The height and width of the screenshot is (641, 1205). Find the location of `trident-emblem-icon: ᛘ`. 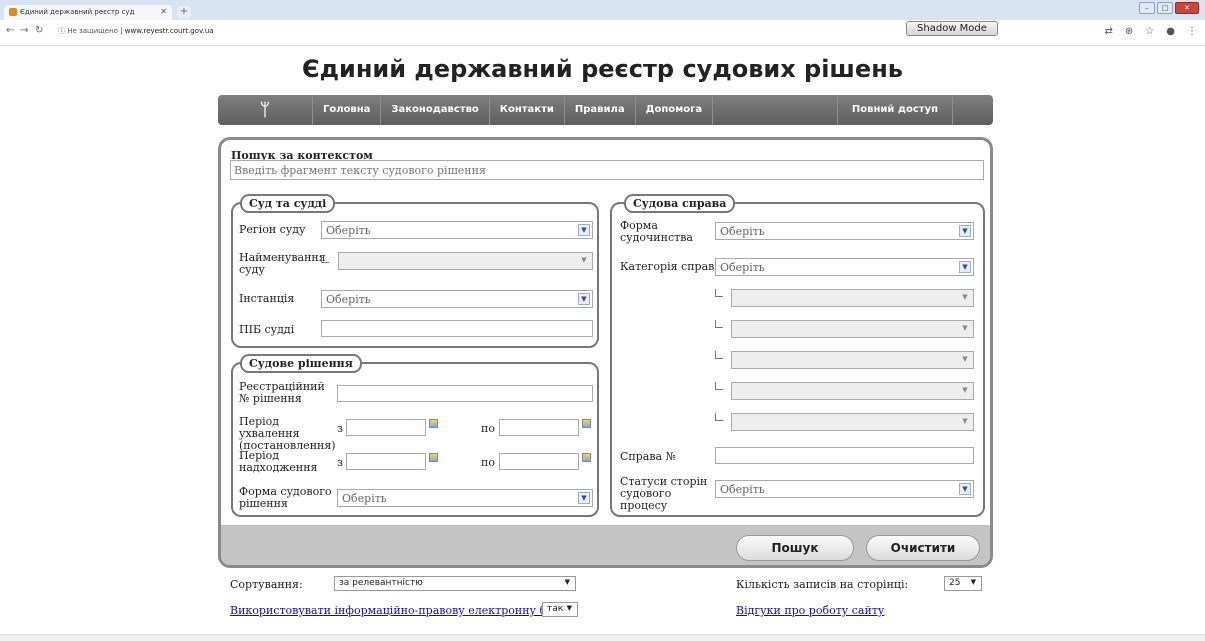

trident-emblem-icon: ᛘ is located at coordinates (265, 110).